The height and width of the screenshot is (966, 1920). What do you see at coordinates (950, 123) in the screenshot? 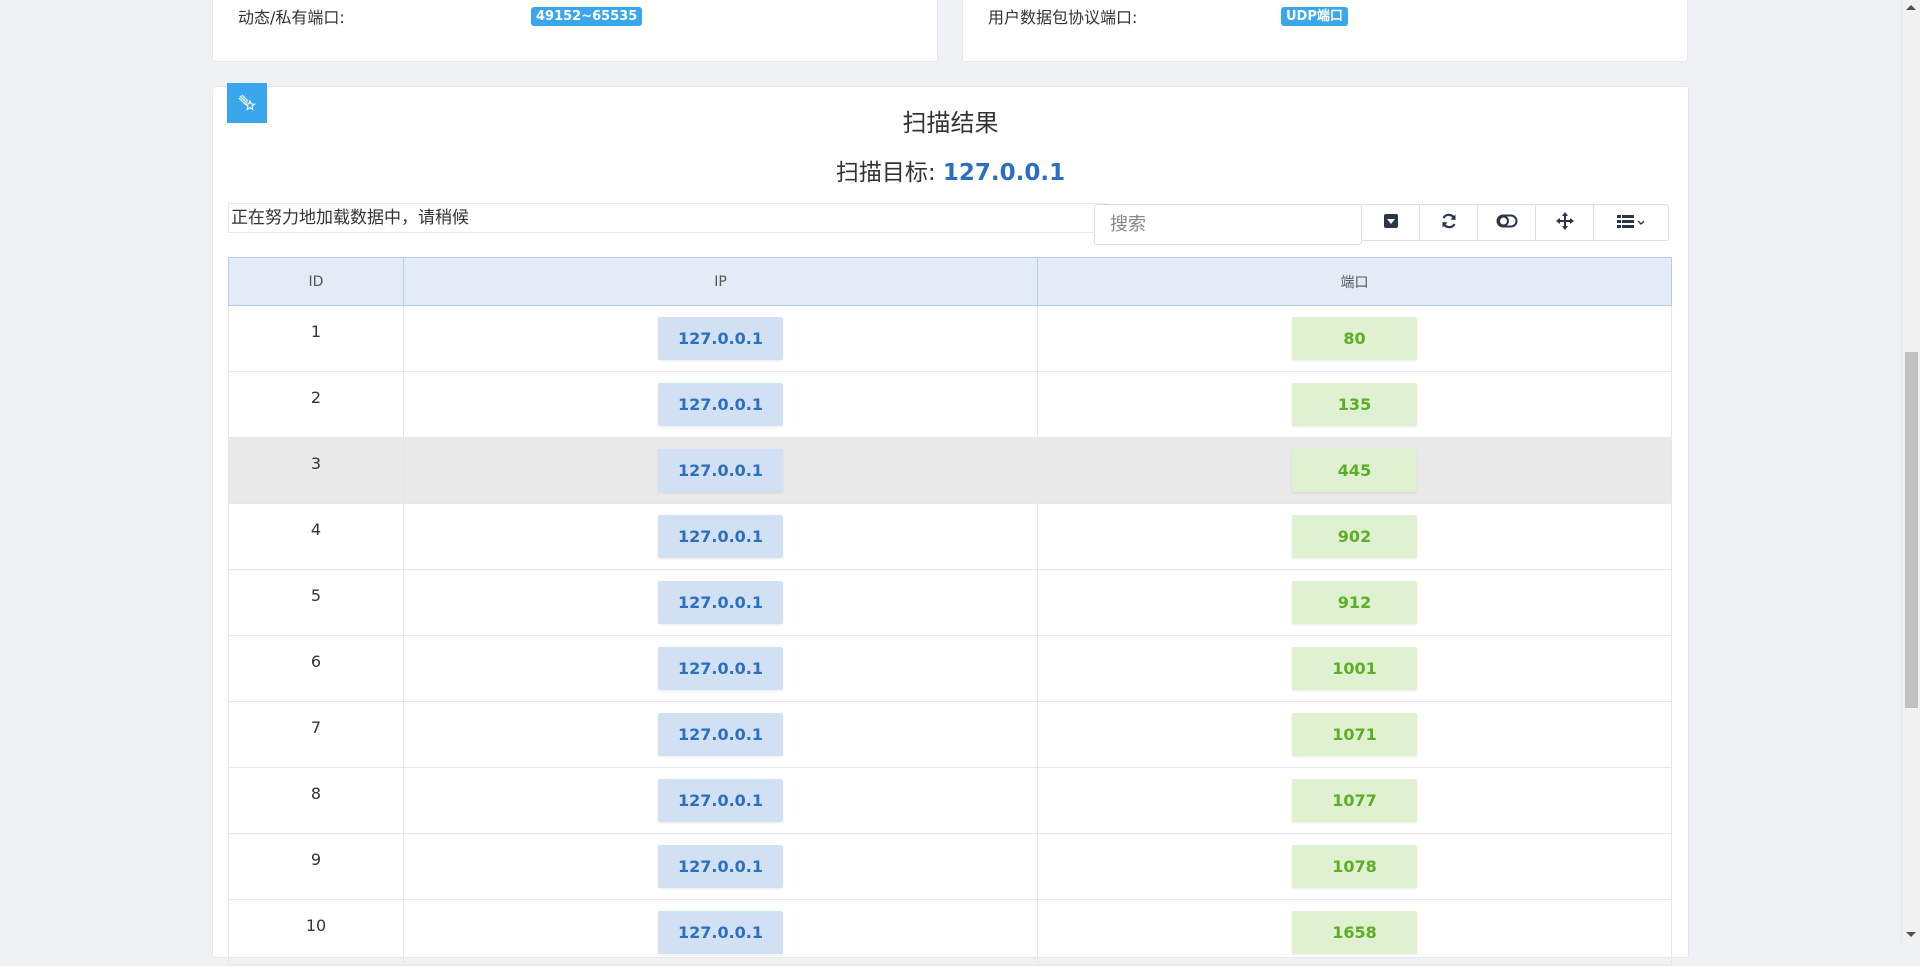
I see `panel-title: 扫描结果` at bounding box center [950, 123].